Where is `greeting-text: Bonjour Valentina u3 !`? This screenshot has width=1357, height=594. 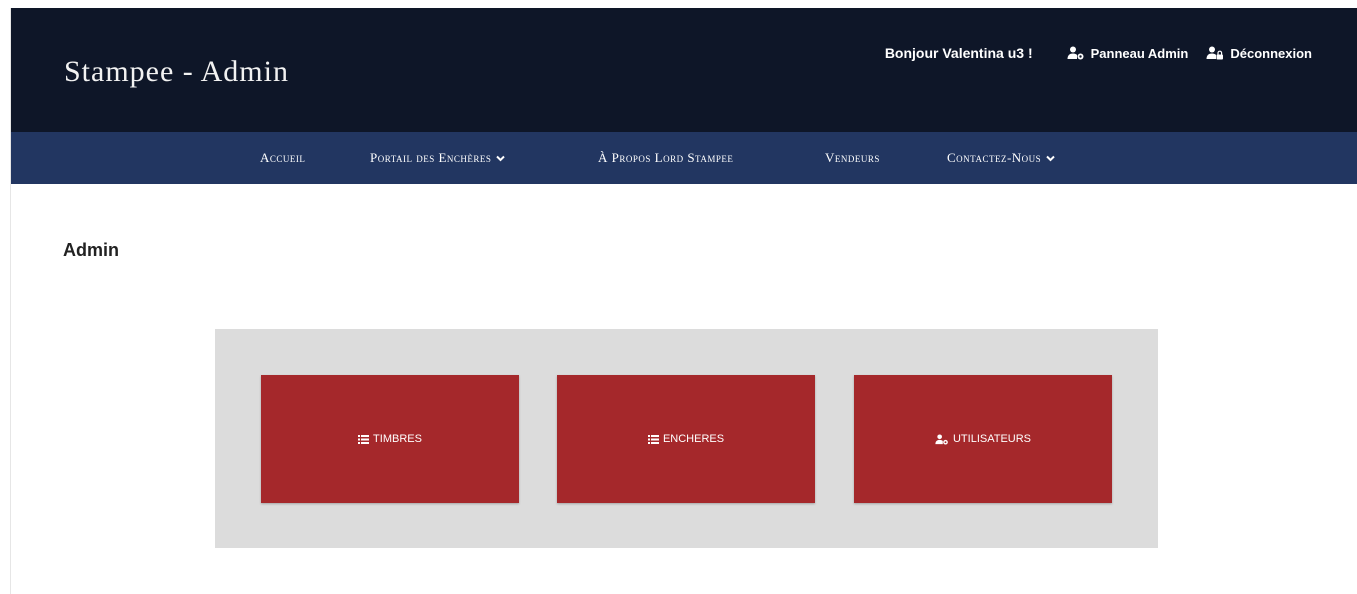 greeting-text: Bonjour Valentina u3 ! is located at coordinates (958, 53).